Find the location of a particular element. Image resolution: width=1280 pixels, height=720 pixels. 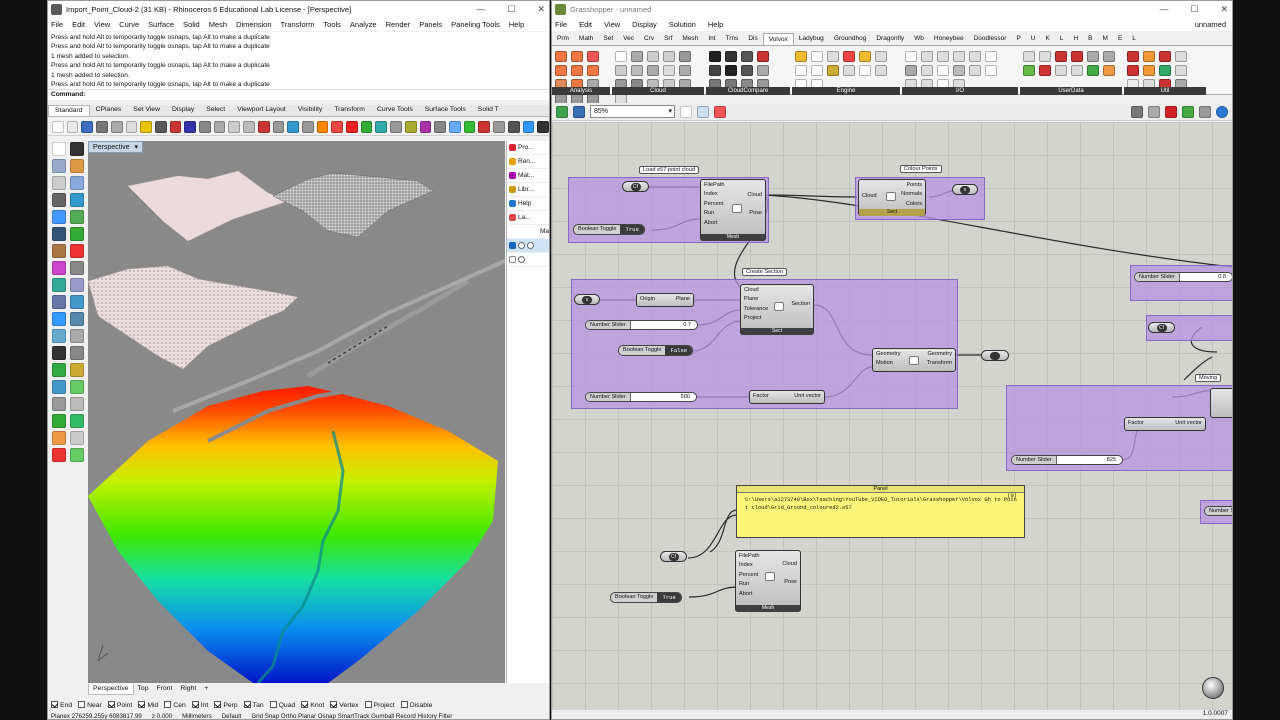

gh-menu-view: View is located at coordinates (612, 24).